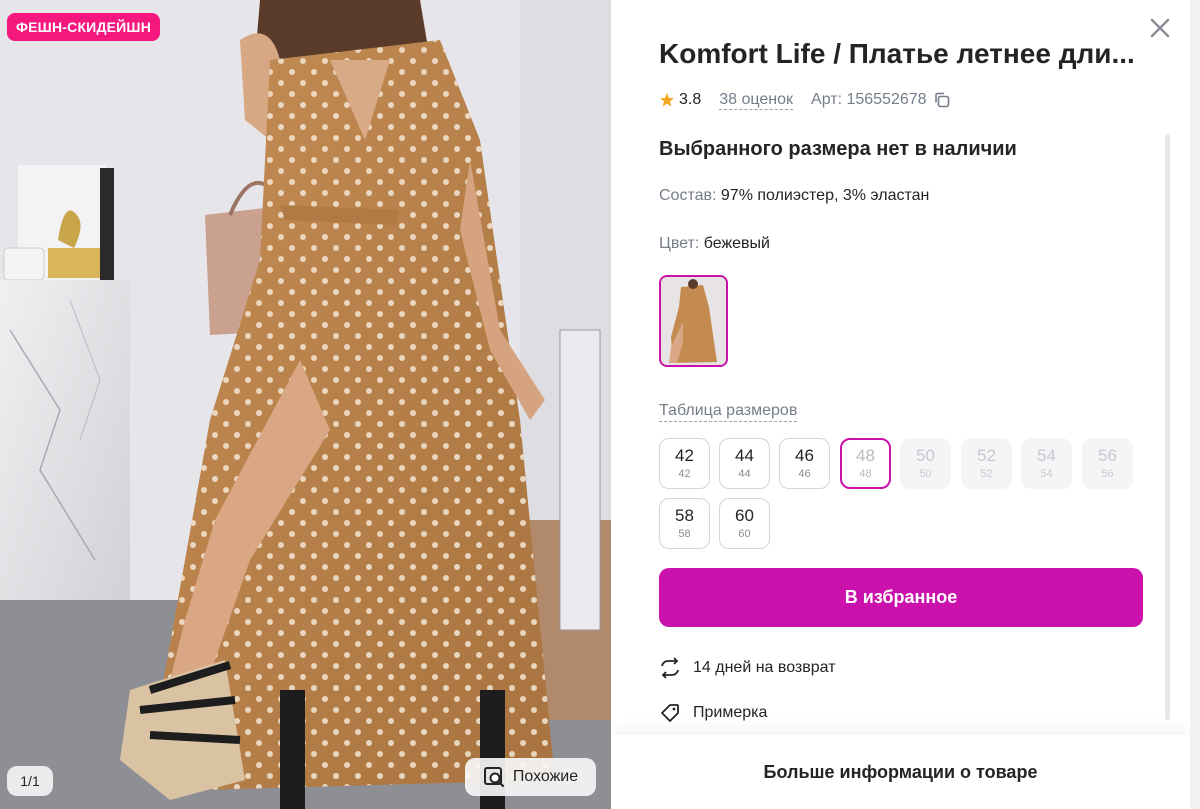 Image resolution: width=1200 pixels, height=809 pixels. Describe the element at coordinates (545, 776) in the screenshot. I see `similar-button-label: Похожие` at that location.